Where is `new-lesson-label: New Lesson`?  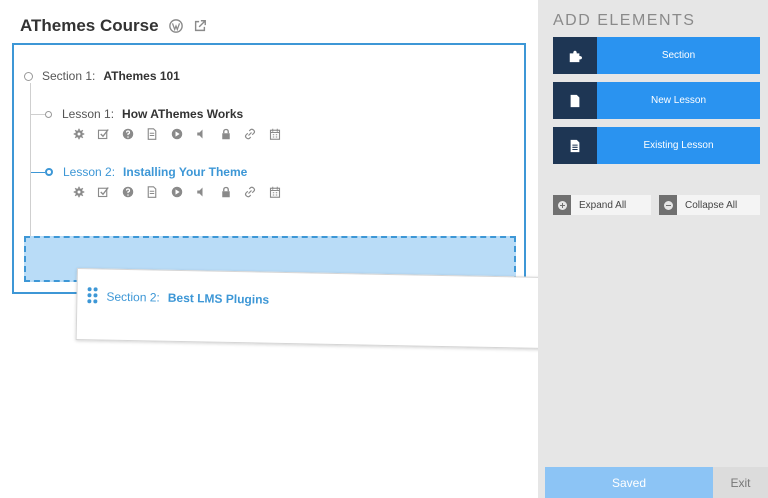
new-lesson-label: New Lesson is located at coordinates (678, 100).